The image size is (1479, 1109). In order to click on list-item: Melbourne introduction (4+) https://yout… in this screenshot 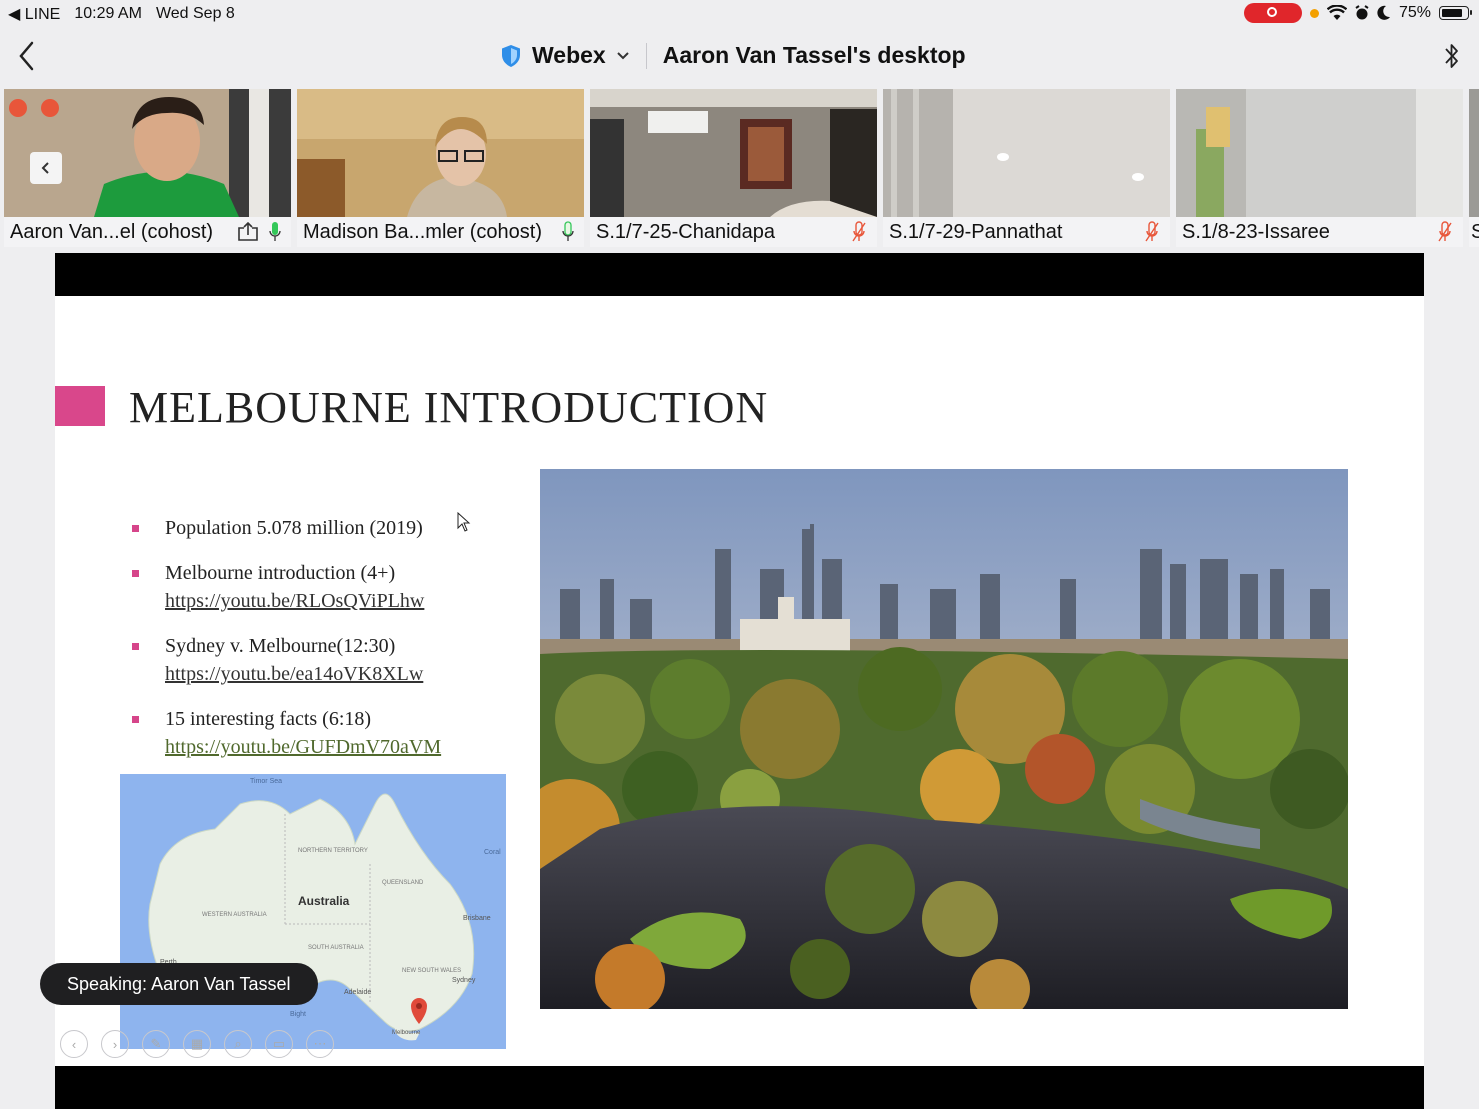, I will do `click(329, 587)`.